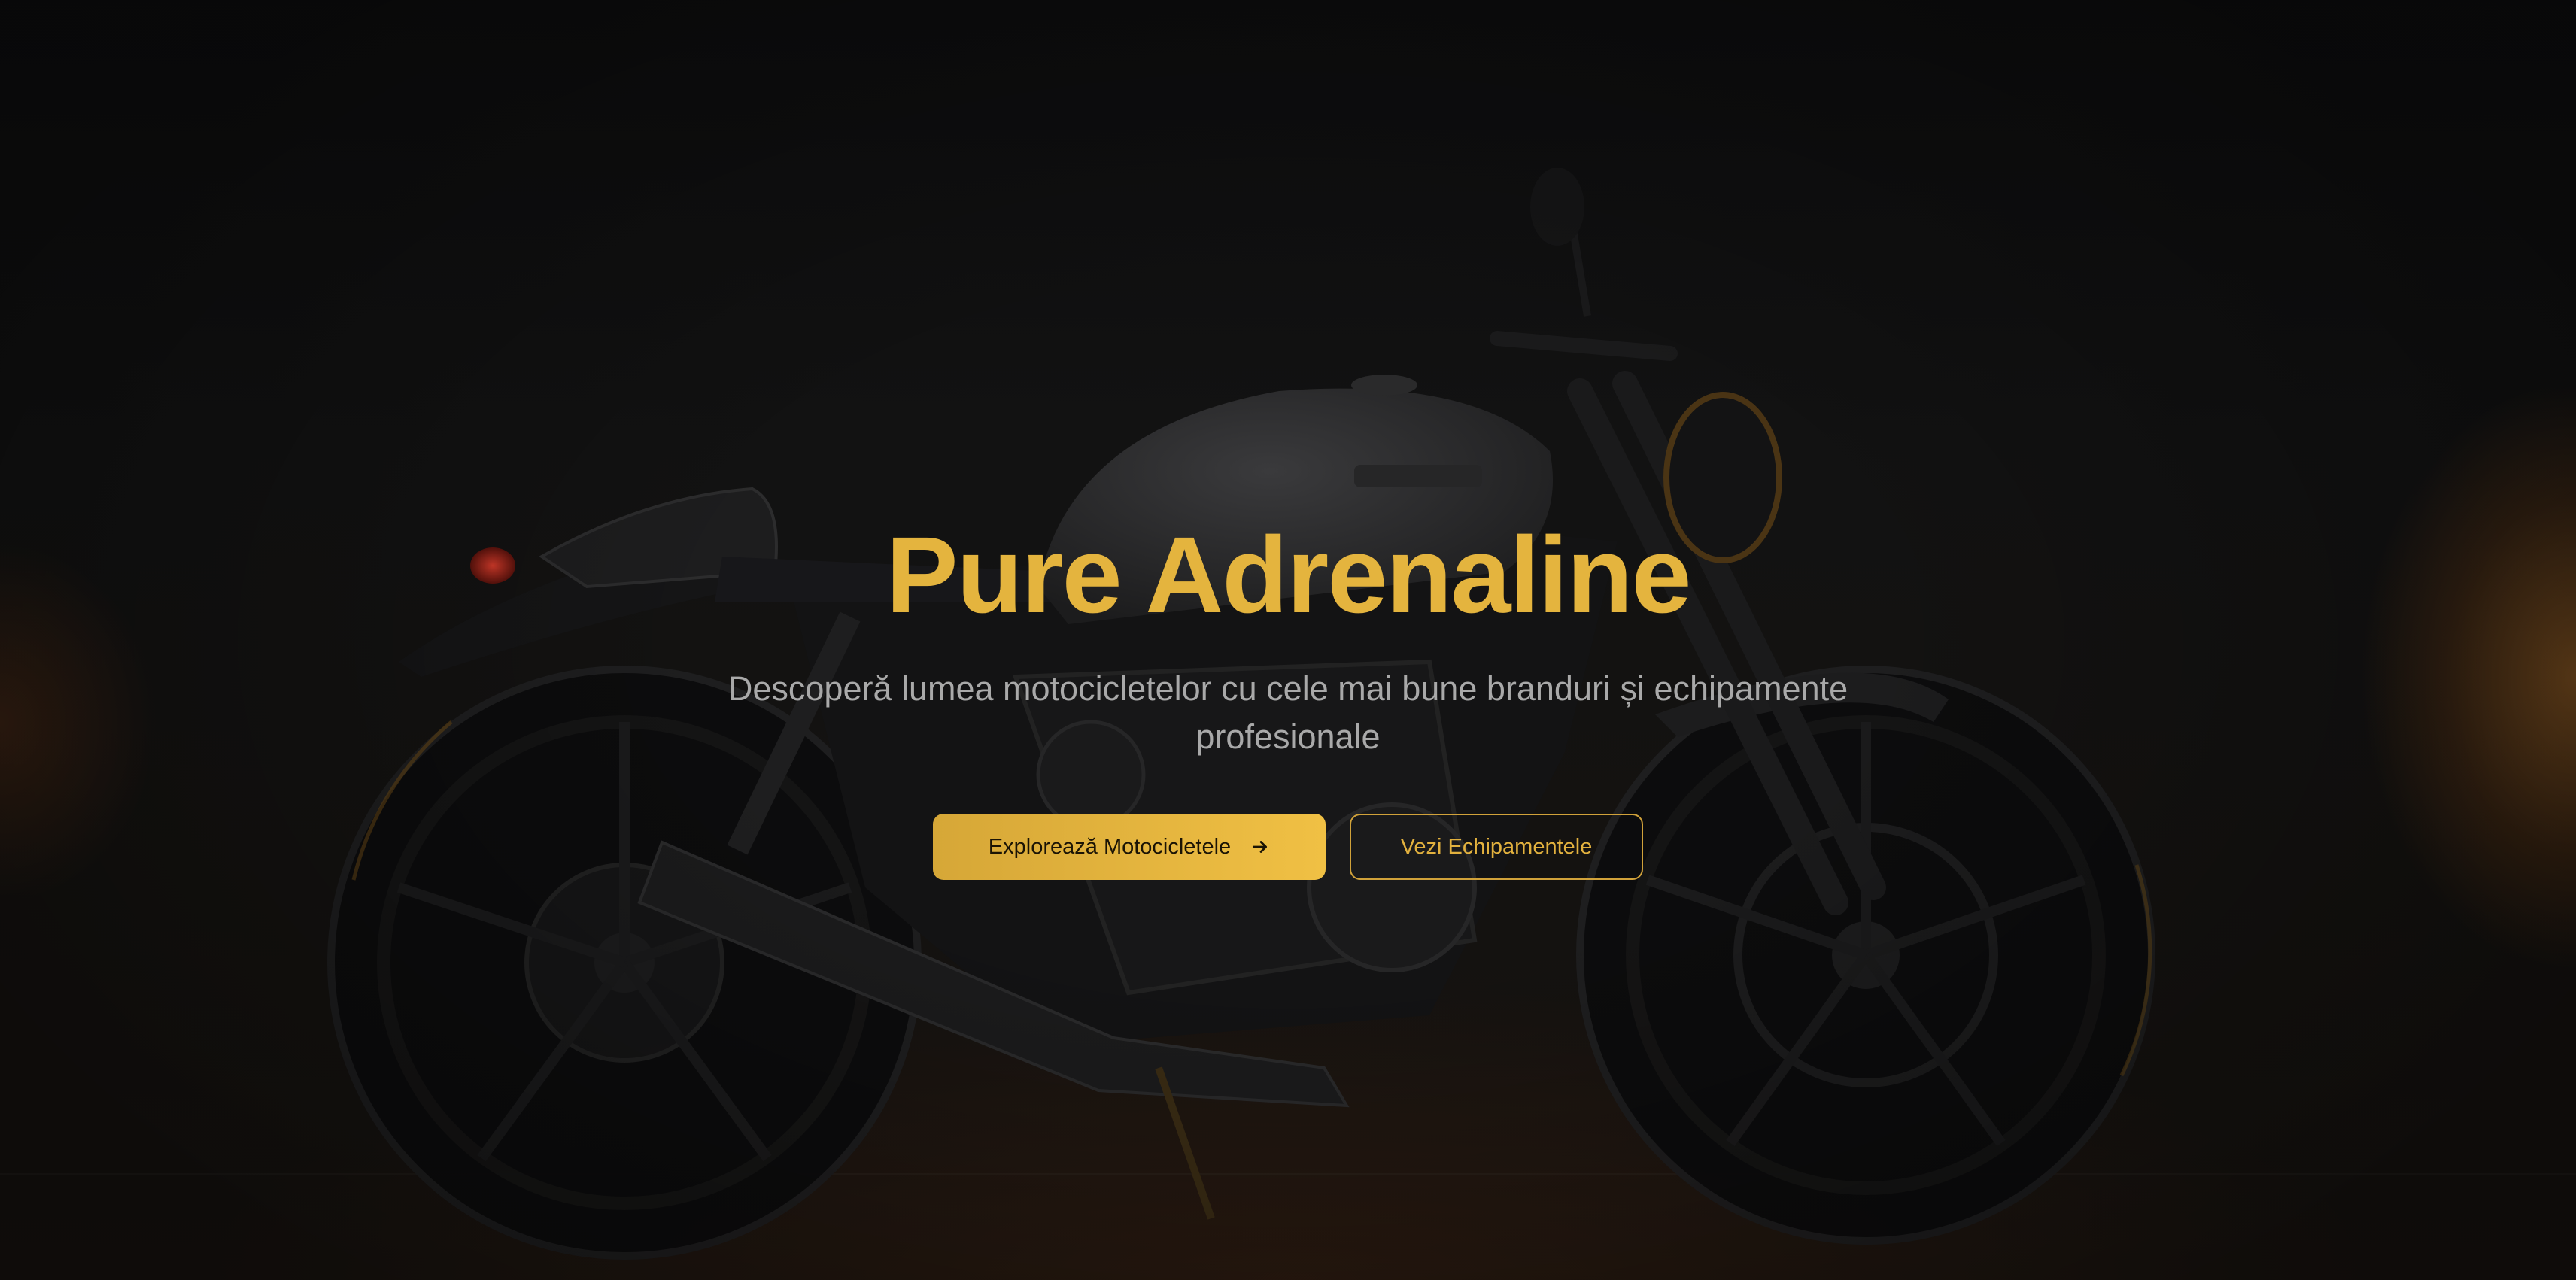 This screenshot has height=1280, width=2576. I want to click on hero-title: Pure Adrenaline, so click(1289, 574).